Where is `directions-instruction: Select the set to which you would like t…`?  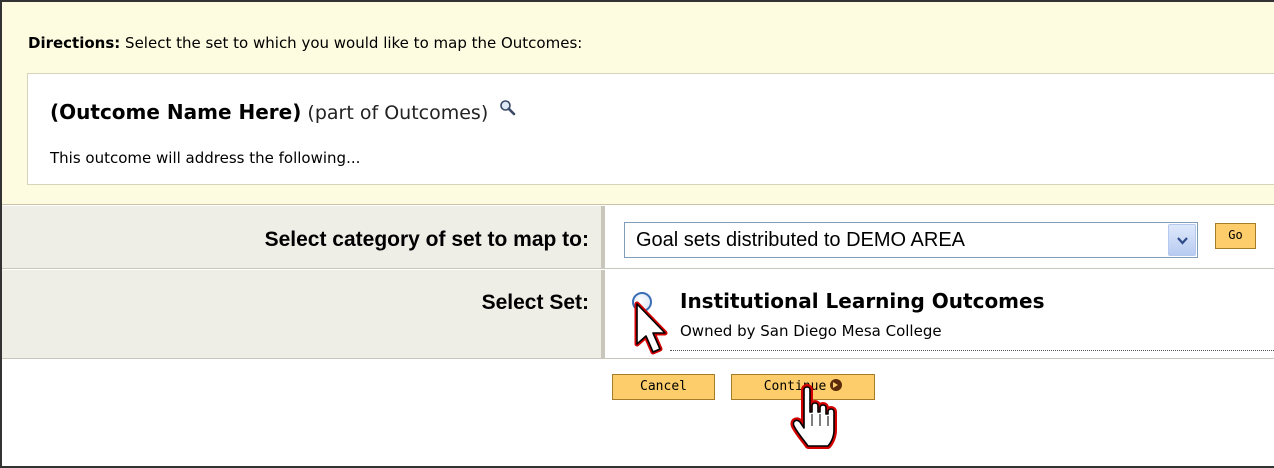
directions-instruction: Select the set to which you would like t… is located at coordinates (351, 43).